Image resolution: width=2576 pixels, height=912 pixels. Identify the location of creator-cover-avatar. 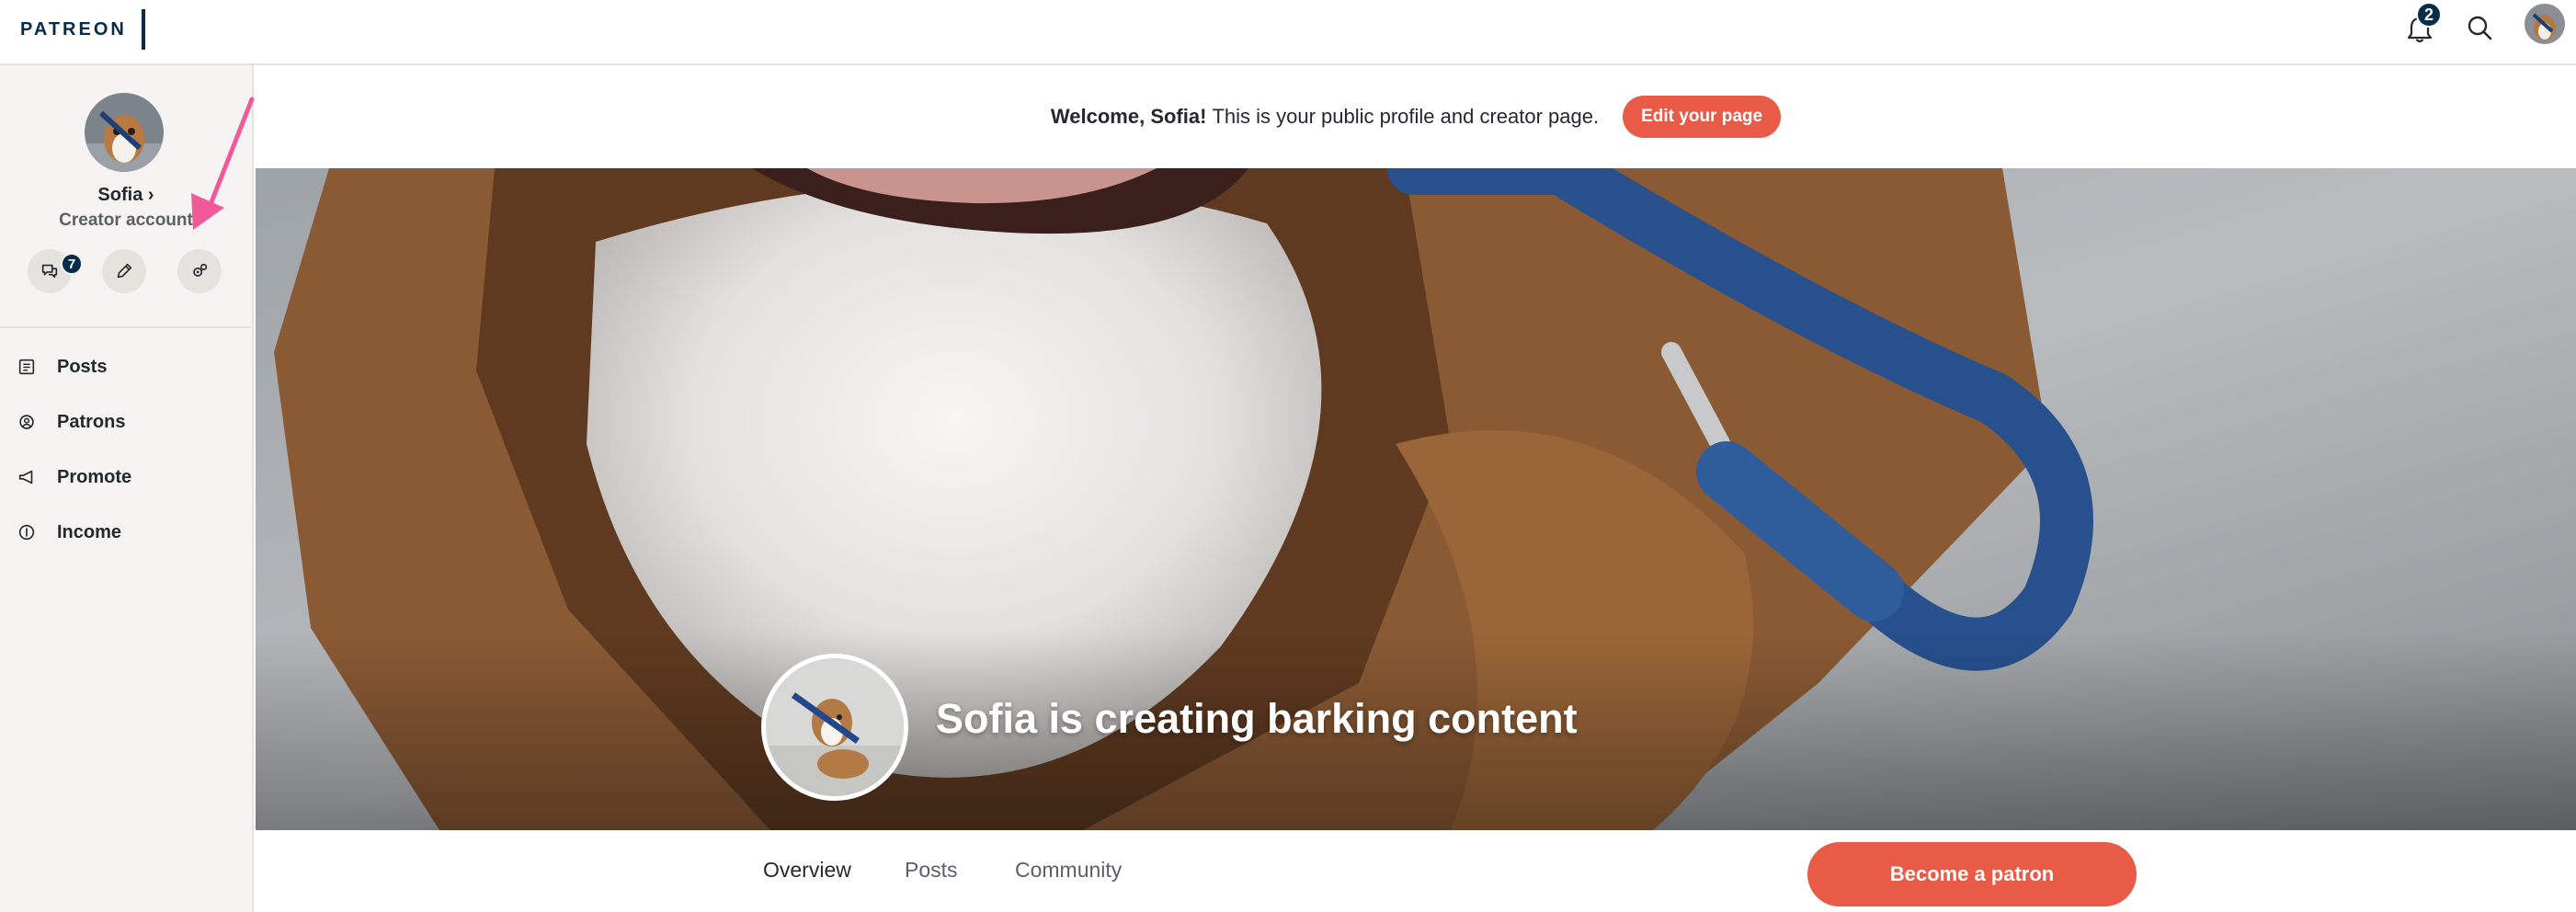
(834, 727).